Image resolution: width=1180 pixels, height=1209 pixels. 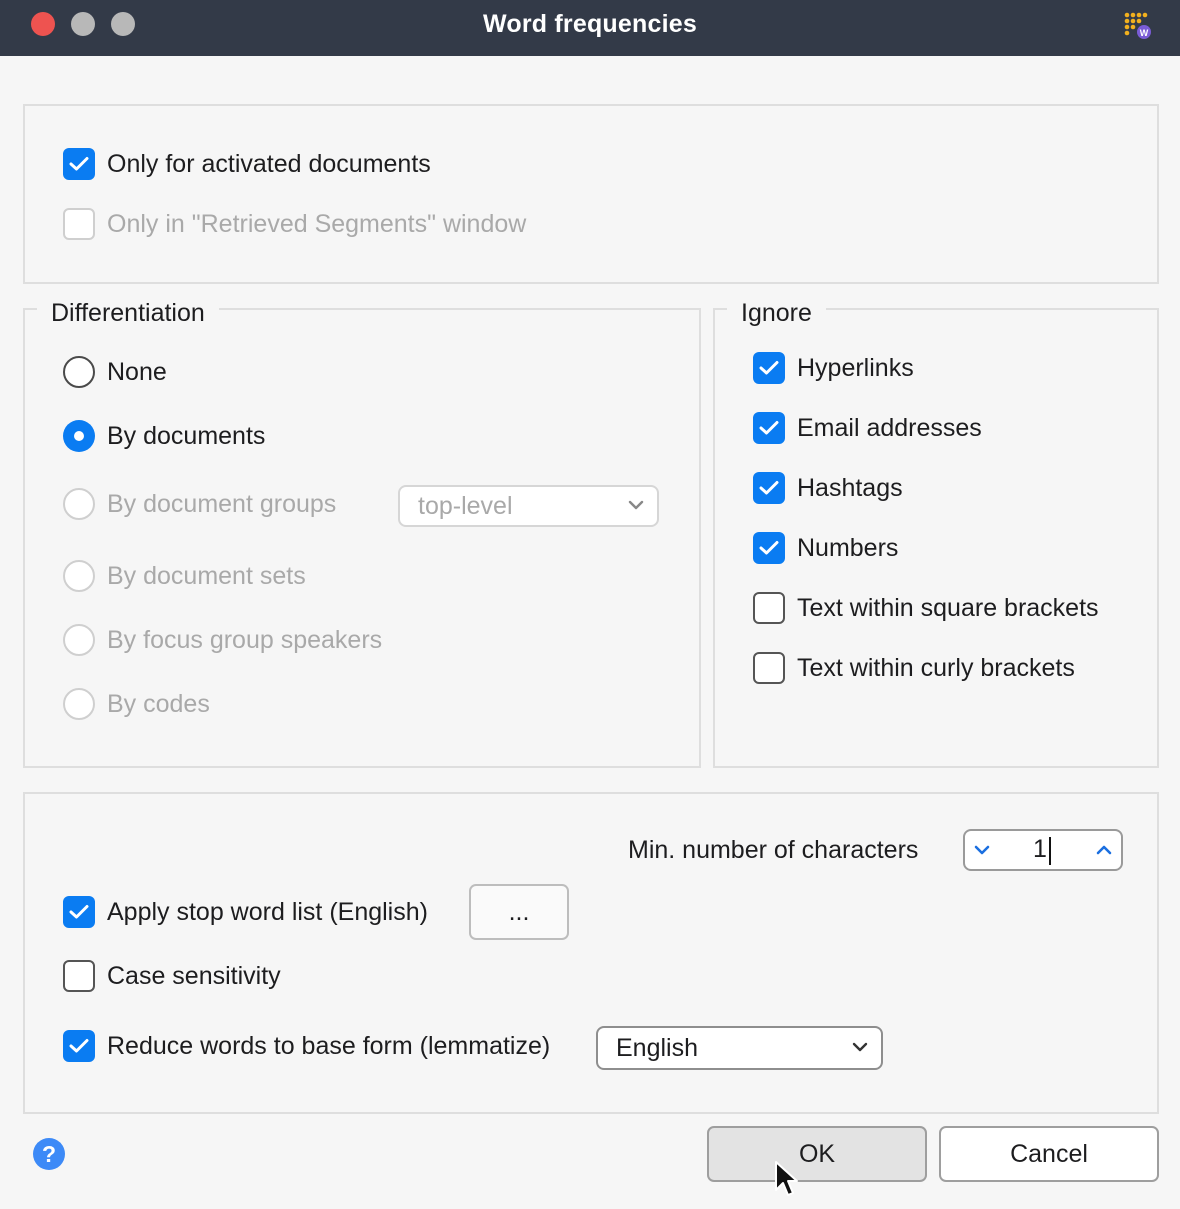 I want to click on retrieved-segments-label: Only in "Retrieved Segments" window, so click(x=317, y=223).